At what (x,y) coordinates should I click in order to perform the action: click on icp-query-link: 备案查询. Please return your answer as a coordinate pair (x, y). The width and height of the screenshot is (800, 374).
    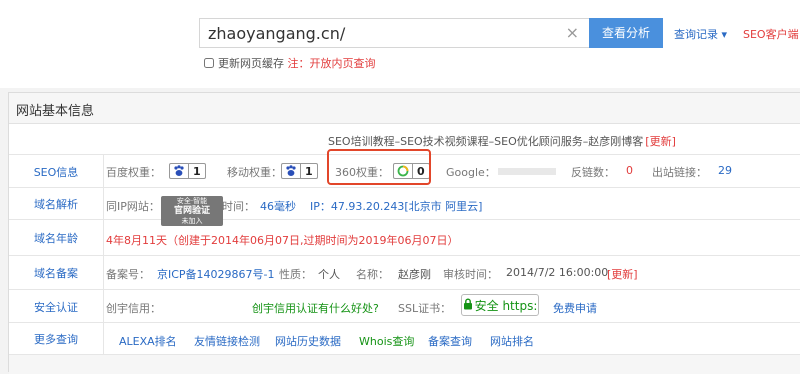
    Looking at the image, I should click on (450, 341).